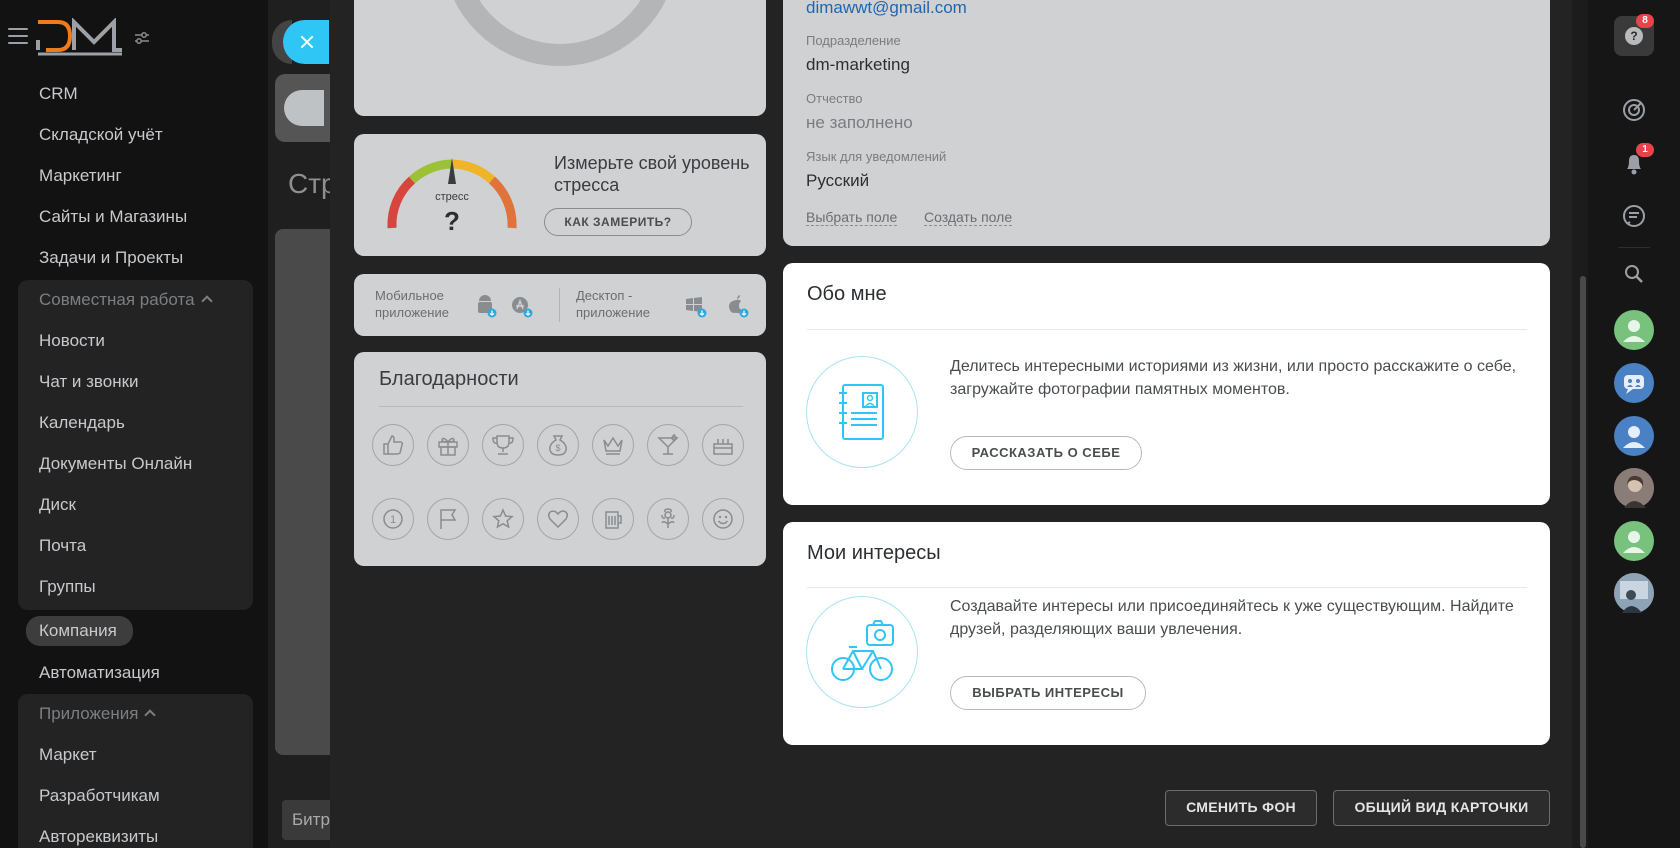 This screenshot has height=848, width=1680. I want to click on sidebar-item-mail: Почта, so click(62, 546).